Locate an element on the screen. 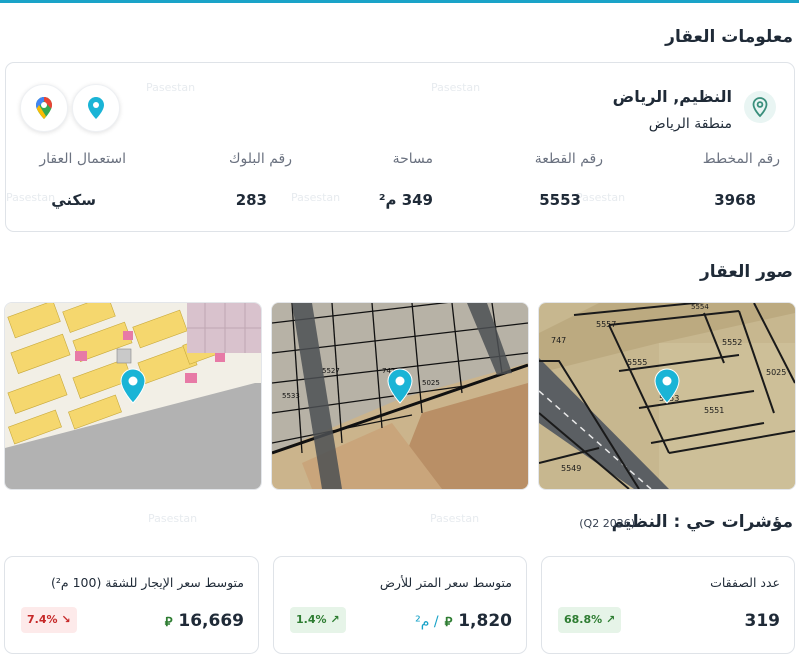 The height and width of the screenshot is (664, 799). block-number-label: رقم البلوك is located at coordinates (260, 159).